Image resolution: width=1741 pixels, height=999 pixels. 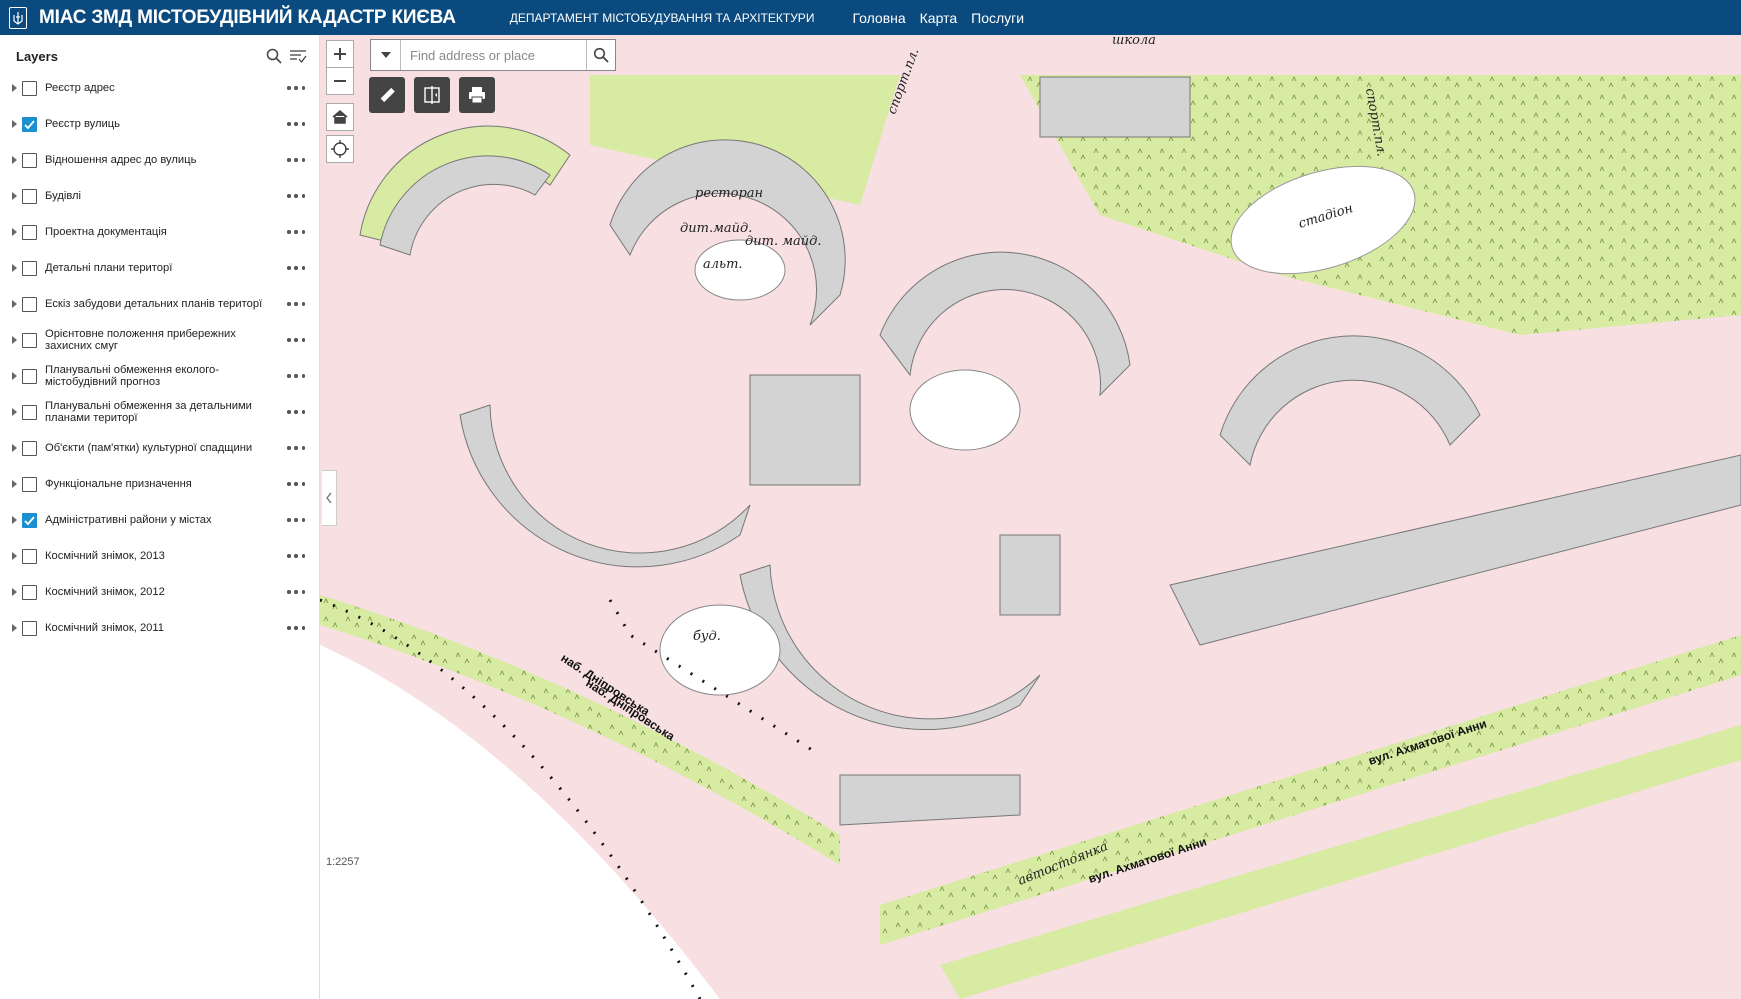 What do you see at coordinates (723, 264) in the screenshot?
I see `map-label-alt: альт.` at bounding box center [723, 264].